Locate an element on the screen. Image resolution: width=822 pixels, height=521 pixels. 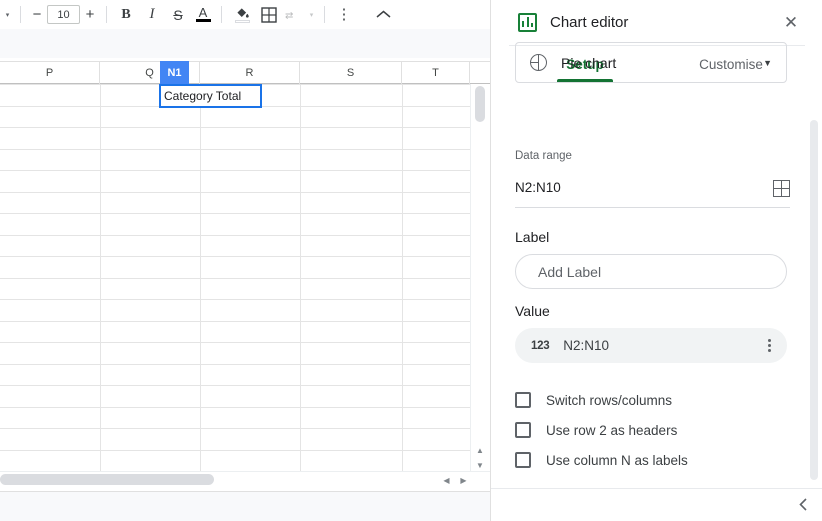
close-icon: ✕ is located at coordinates (791, 22).